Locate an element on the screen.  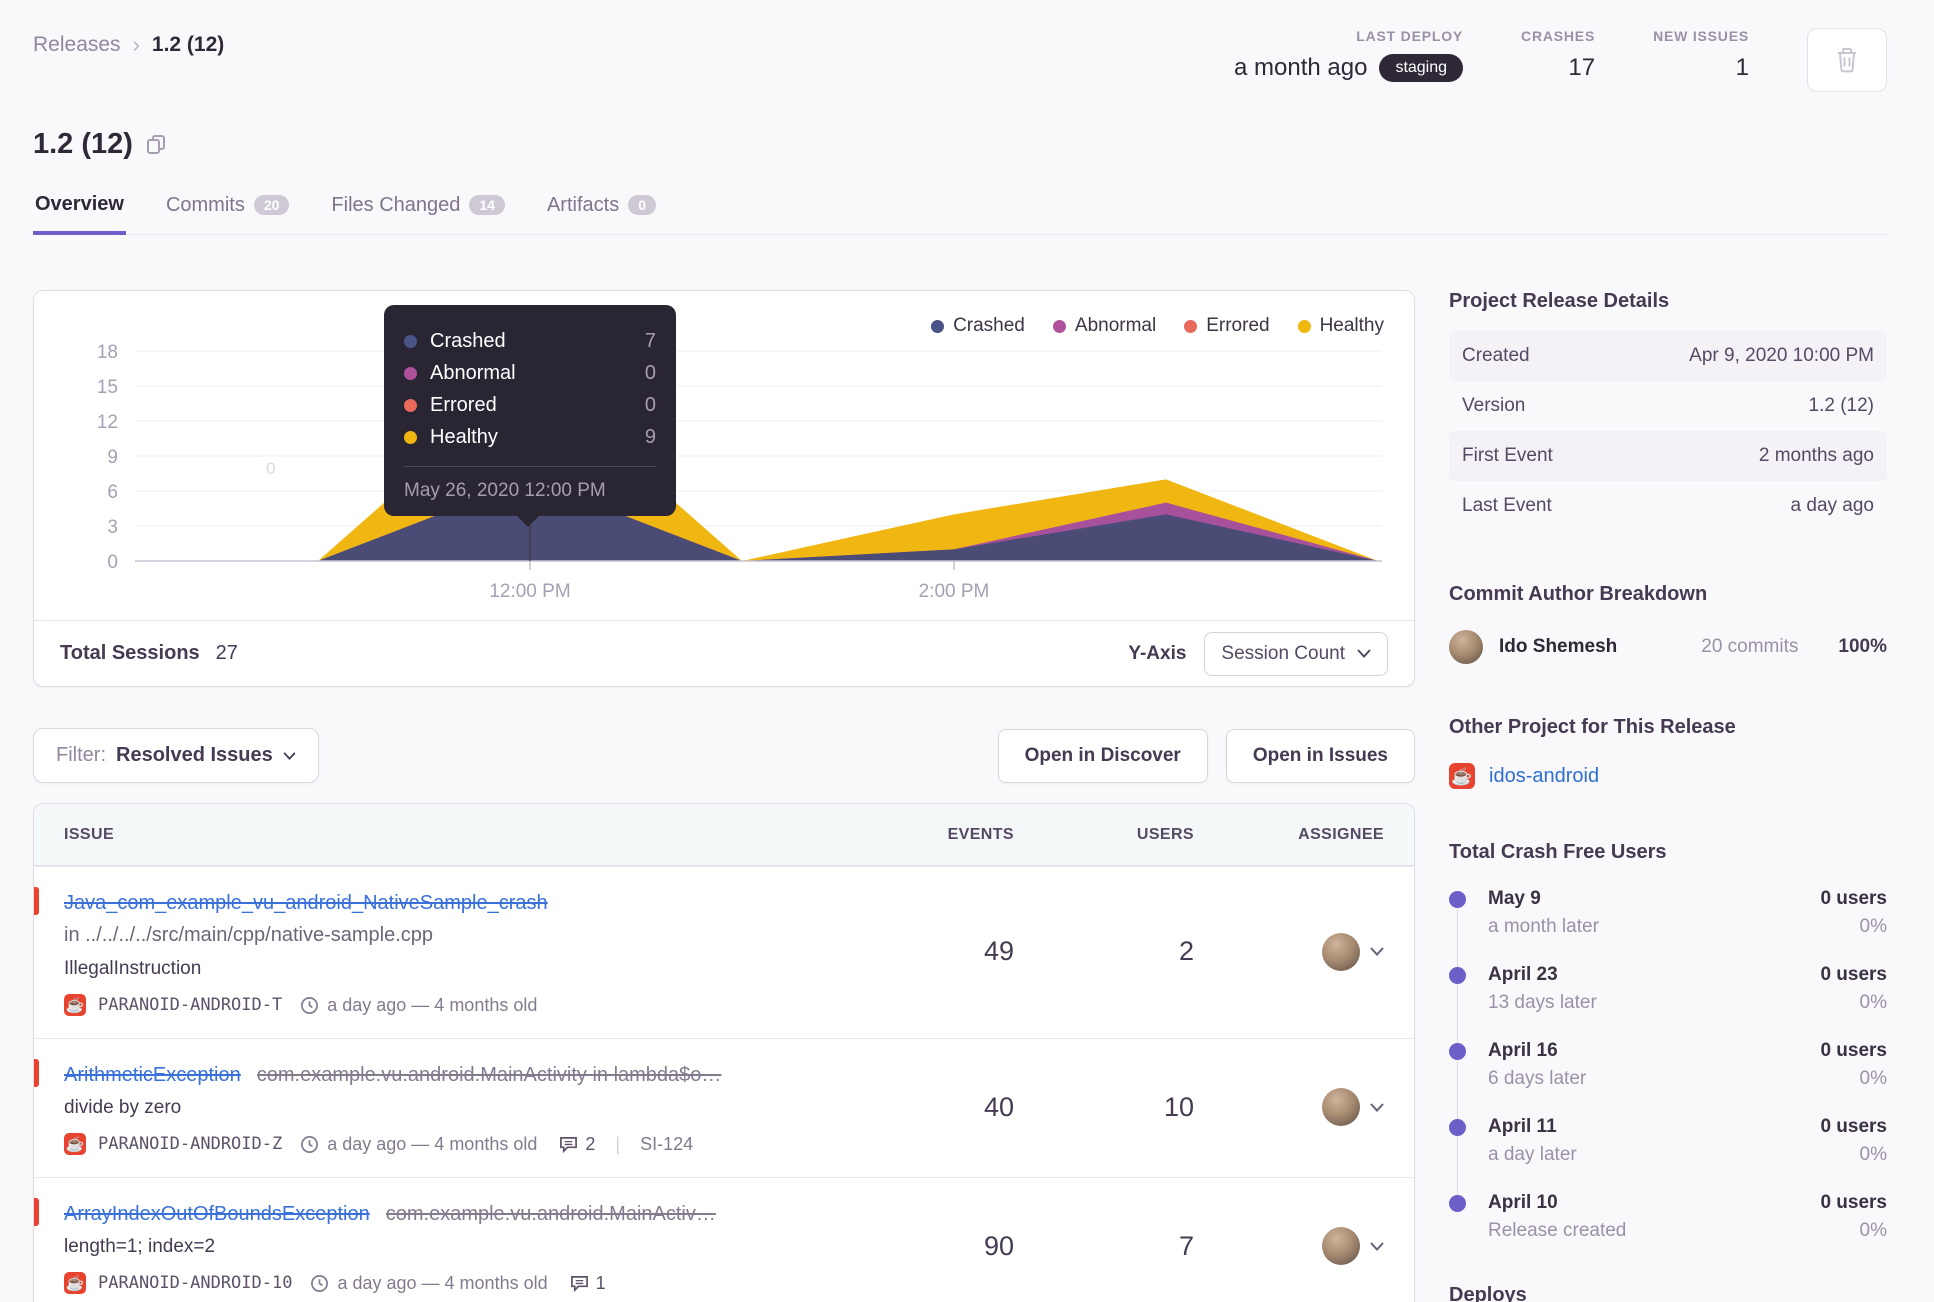
legend-item-crashed: Crashed is located at coordinates (978, 326).